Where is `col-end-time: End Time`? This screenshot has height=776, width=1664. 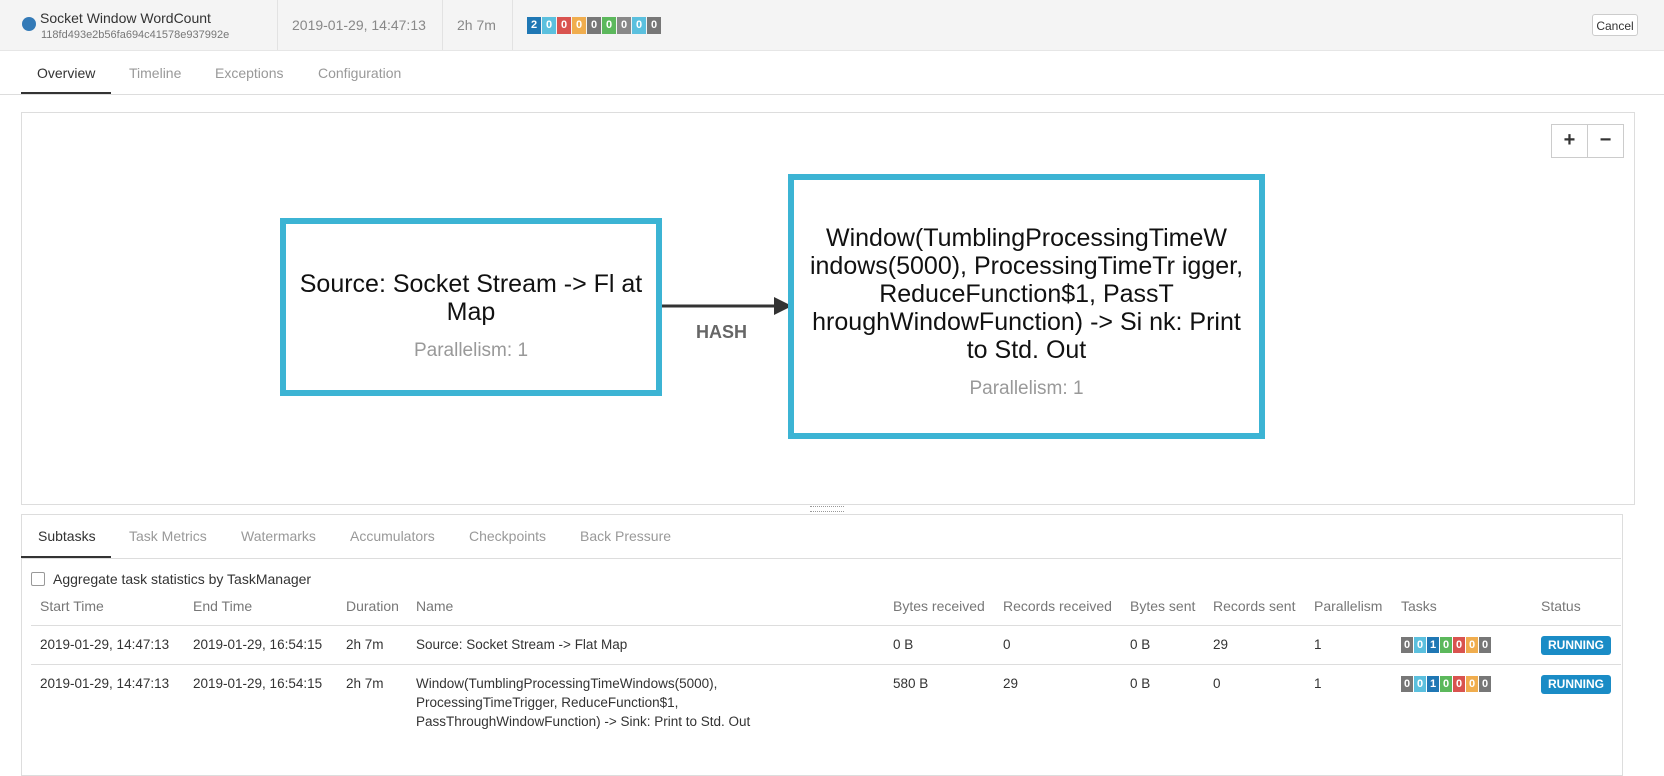 col-end-time: End Time is located at coordinates (222, 606).